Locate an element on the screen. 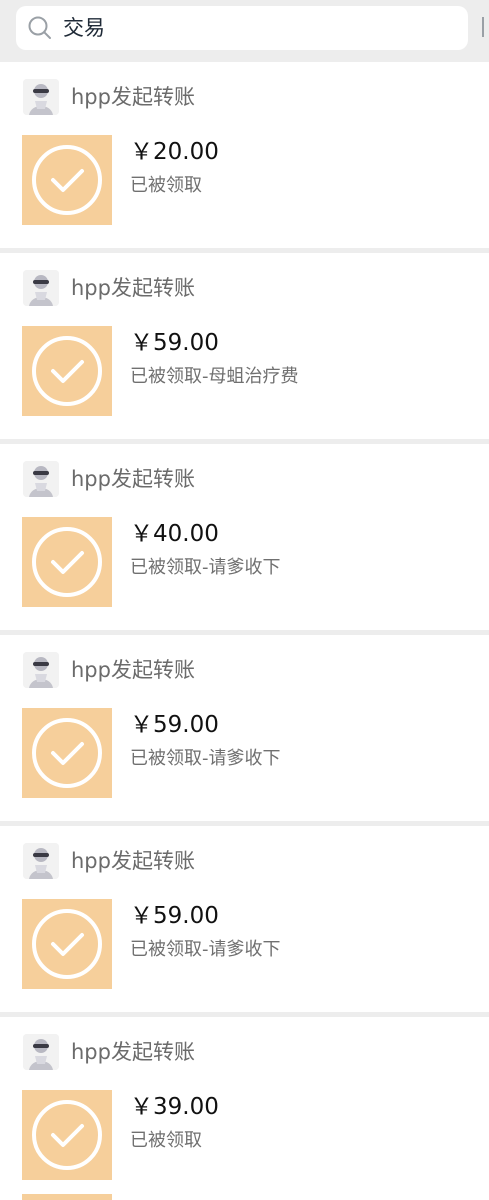 The height and width of the screenshot is (1200, 489). transfer-amount: ￥39.00 is located at coordinates (174, 1107).